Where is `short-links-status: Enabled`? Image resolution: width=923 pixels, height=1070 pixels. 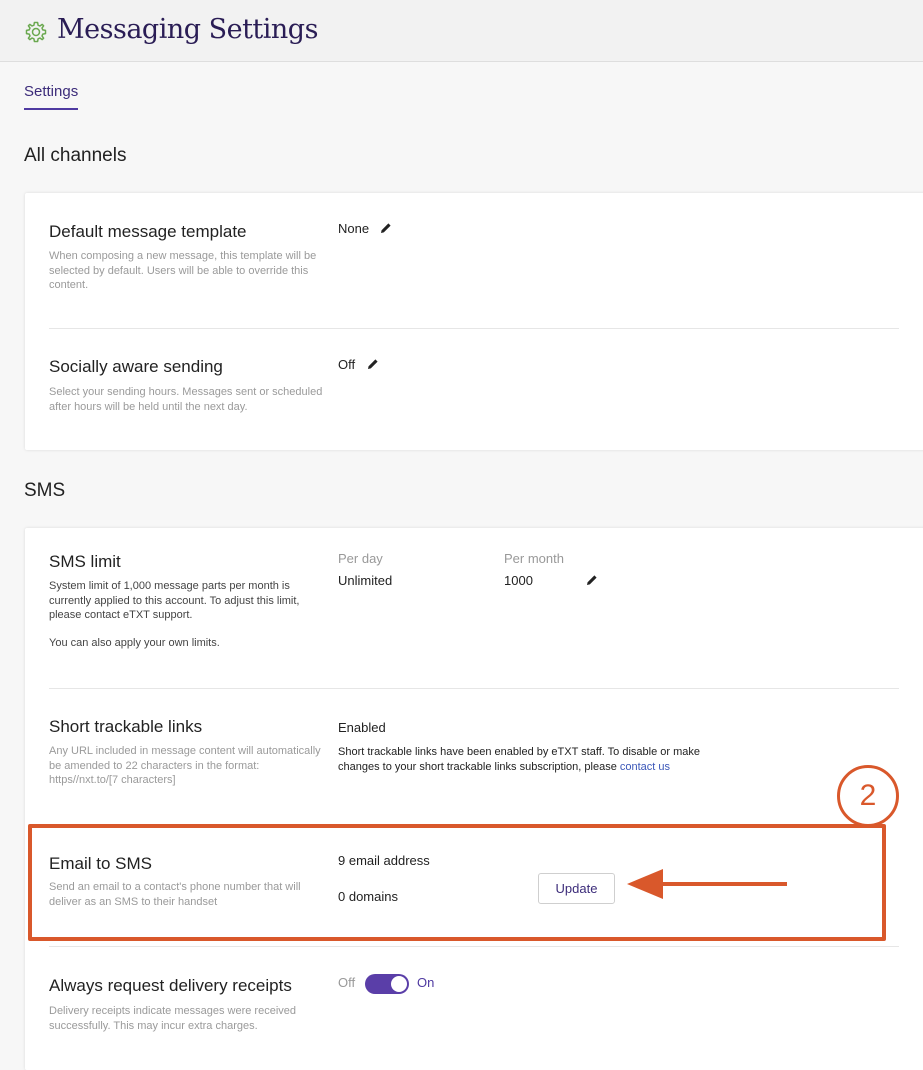
short-links-status: Enabled is located at coordinates (362, 727).